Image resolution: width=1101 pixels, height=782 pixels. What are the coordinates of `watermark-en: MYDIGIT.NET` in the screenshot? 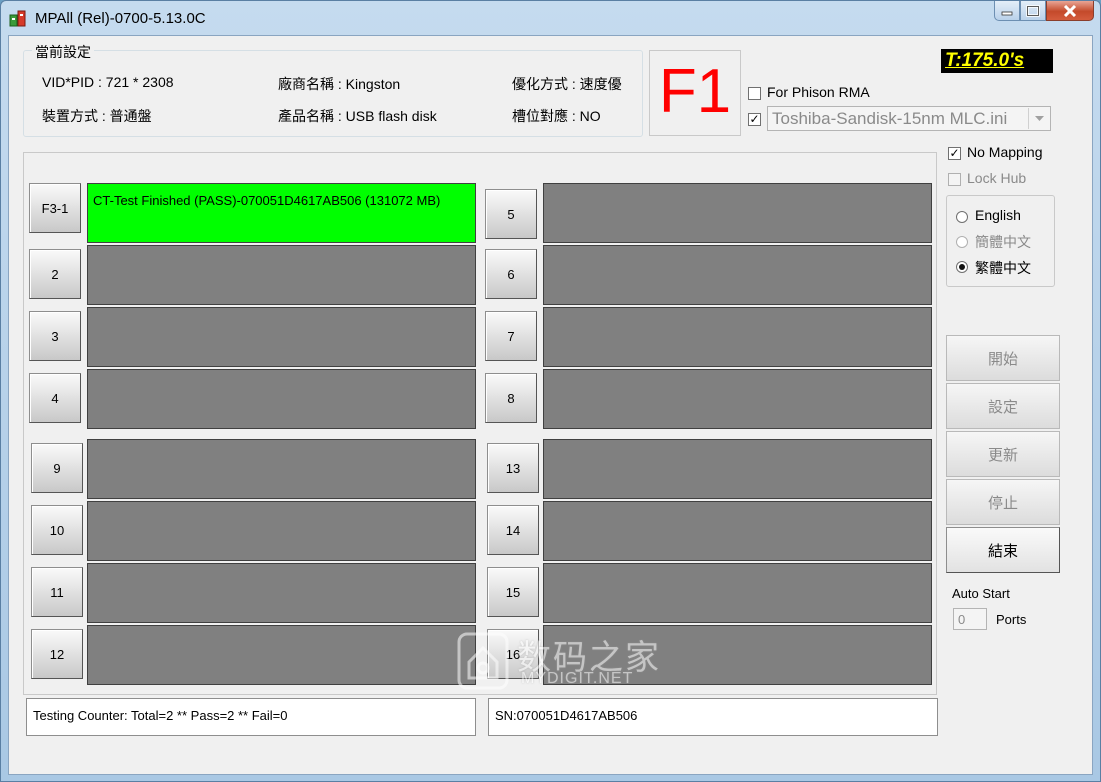 It's located at (577, 678).